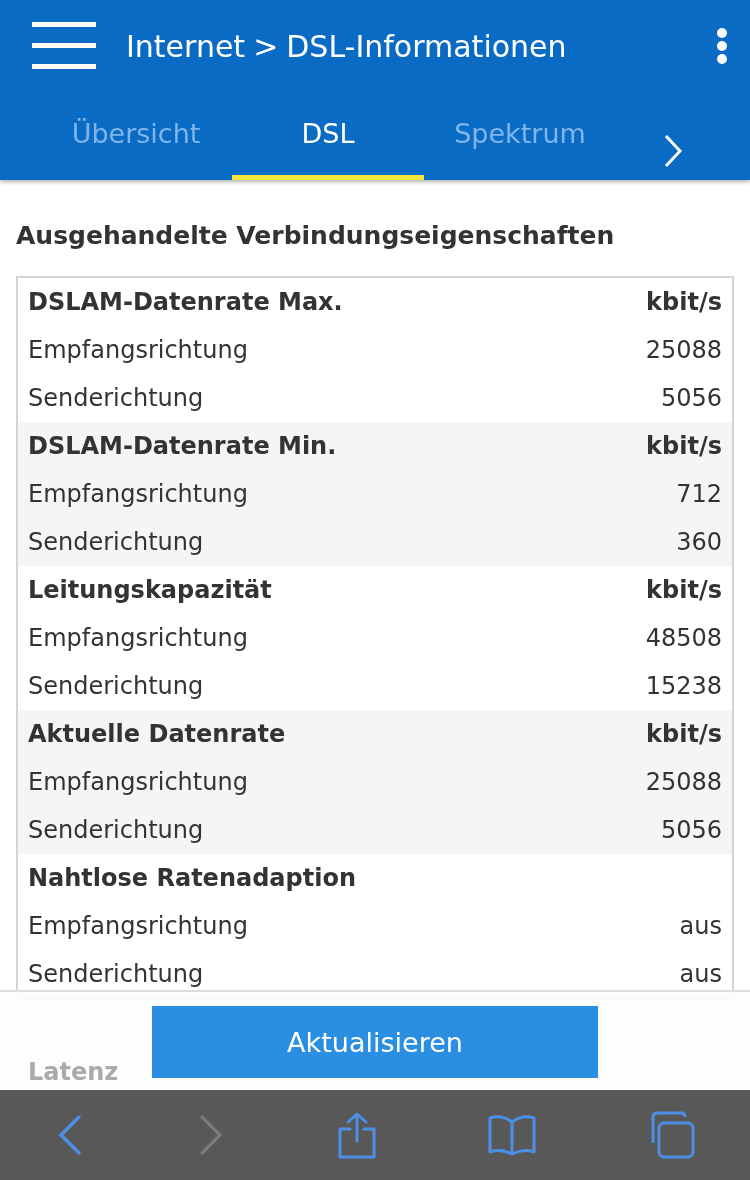 This screenshot has height=1180, width=750. Describe the element at coordinates (73, 1072) in the screenshot. I see `next-section-title: Latenz` at that location.